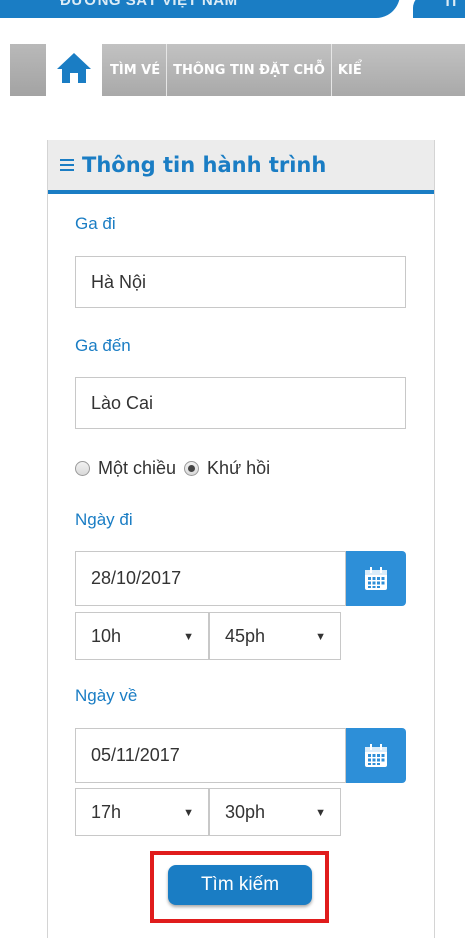  What do you see at coordinates (82, 468) in the screenshot?
I see `one-way-radio` at bounding box center [82, 468].